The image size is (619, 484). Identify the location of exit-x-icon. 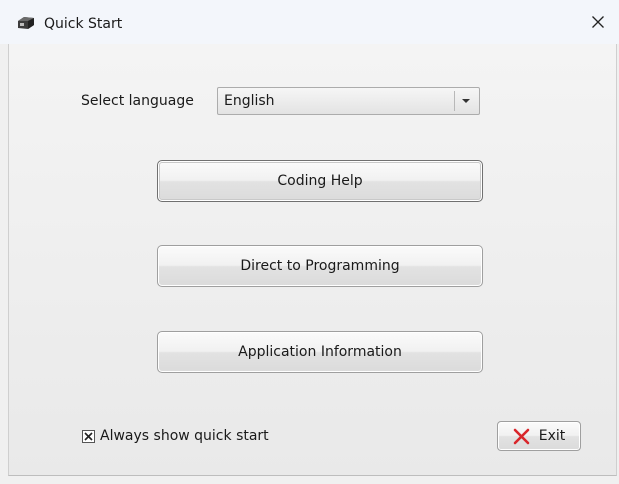
(521, 436).